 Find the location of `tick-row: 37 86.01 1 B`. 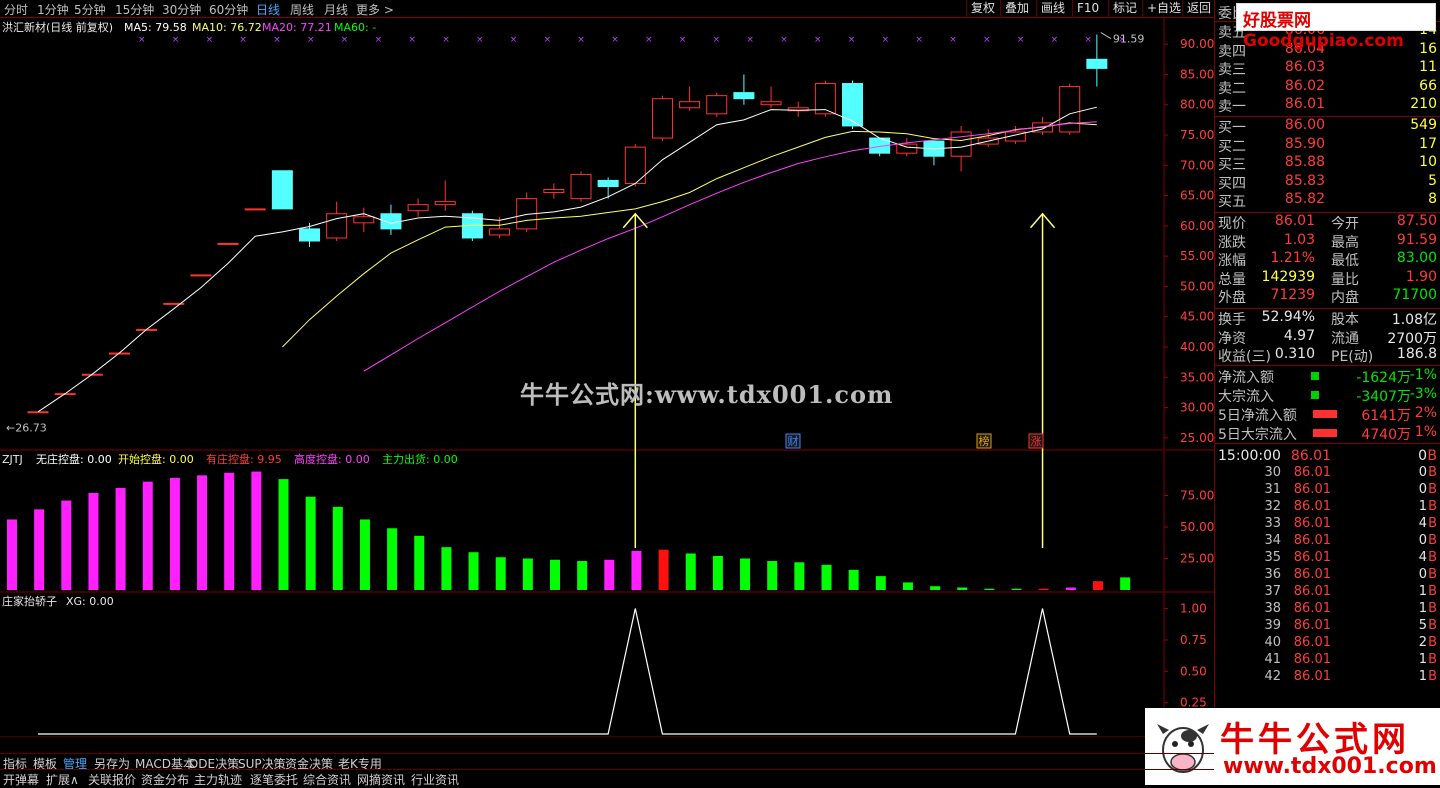

tick-row: 37 86.01 1 B is located at coordinates (1327, 593).